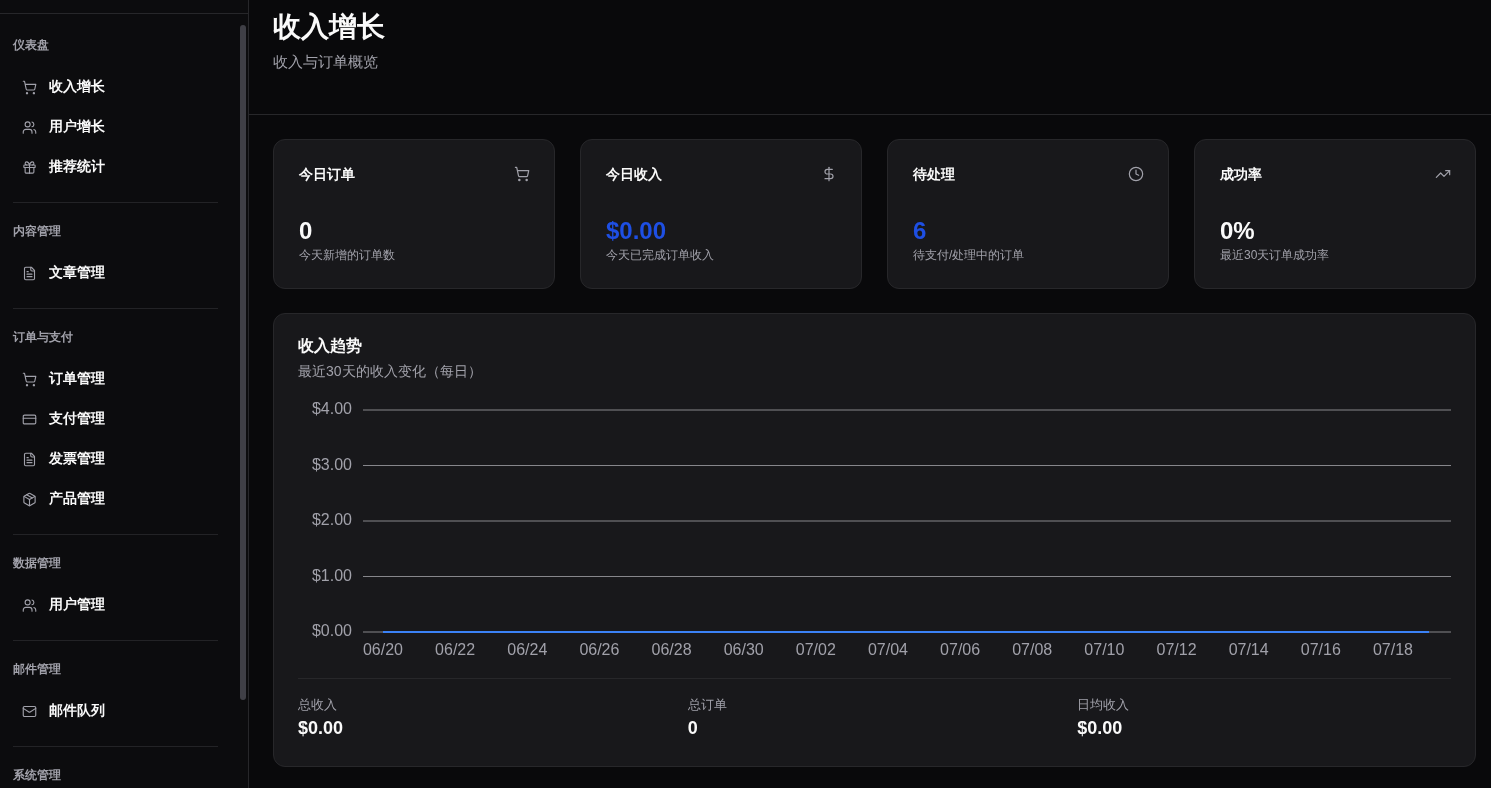 The height and width of the screenshot is (788, 1491). Describe the element at coordinates (115, 379) in the screenshot. I see `sidebar-item: 订单管理` at that location.